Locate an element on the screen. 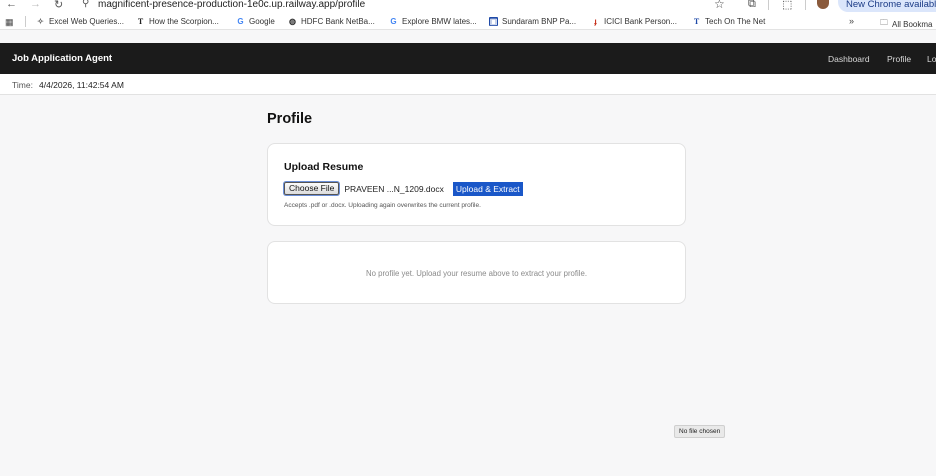 Image resolution: width=936 pixels, height=476 pixels. all-bookmarks-button: 🗀 All Bookma is located at coordinates (906, 24).